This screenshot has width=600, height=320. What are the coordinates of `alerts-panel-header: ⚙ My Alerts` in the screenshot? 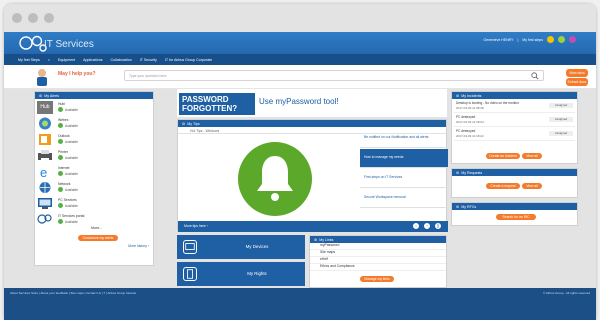 It's located at (94, 95).